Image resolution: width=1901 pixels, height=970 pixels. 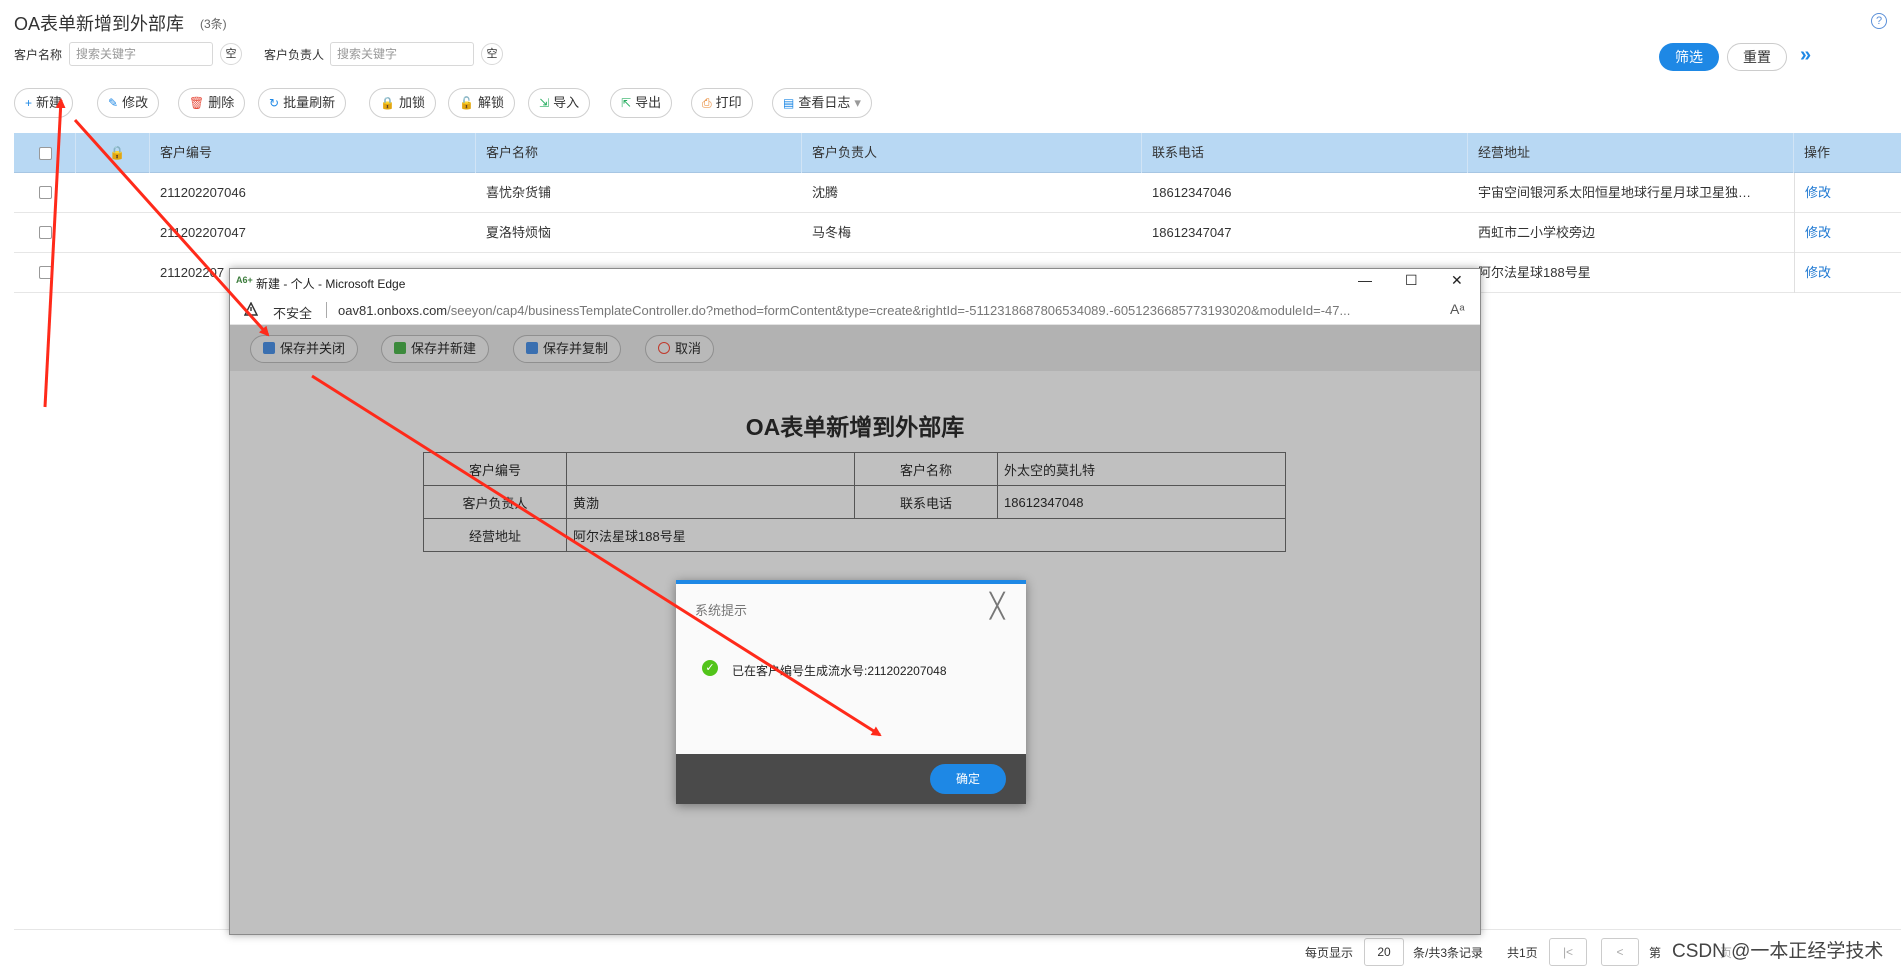 I want to click on column-header-owner: 客户负责人, so click(x=972, y=153).